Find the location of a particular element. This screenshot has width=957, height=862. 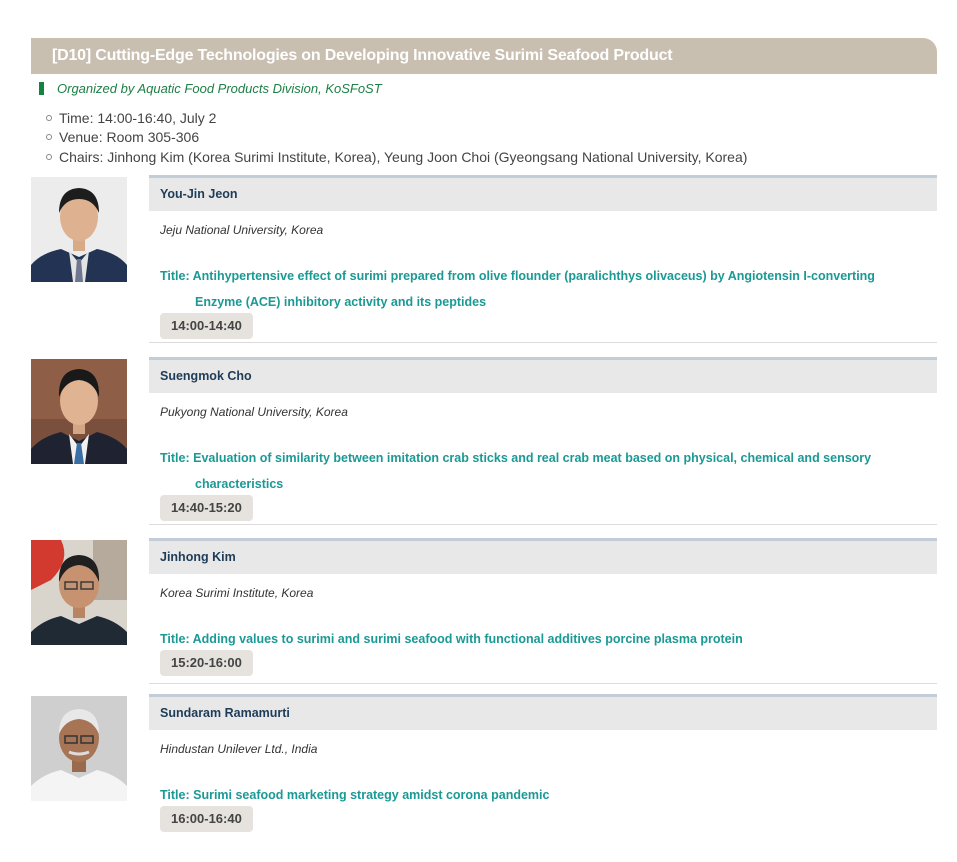

speaker-name: Jinhong Kim is located at coordinates (198, 557).